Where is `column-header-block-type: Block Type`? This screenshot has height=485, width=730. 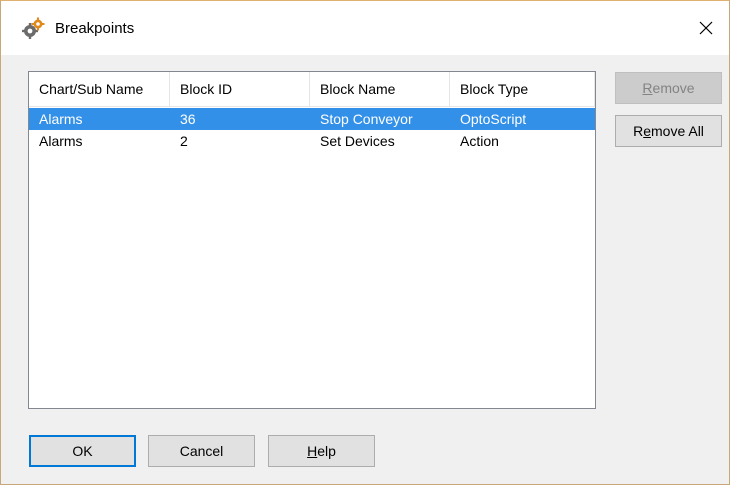
column-header-block-type: Block Type is located at coordinates (522, 89).